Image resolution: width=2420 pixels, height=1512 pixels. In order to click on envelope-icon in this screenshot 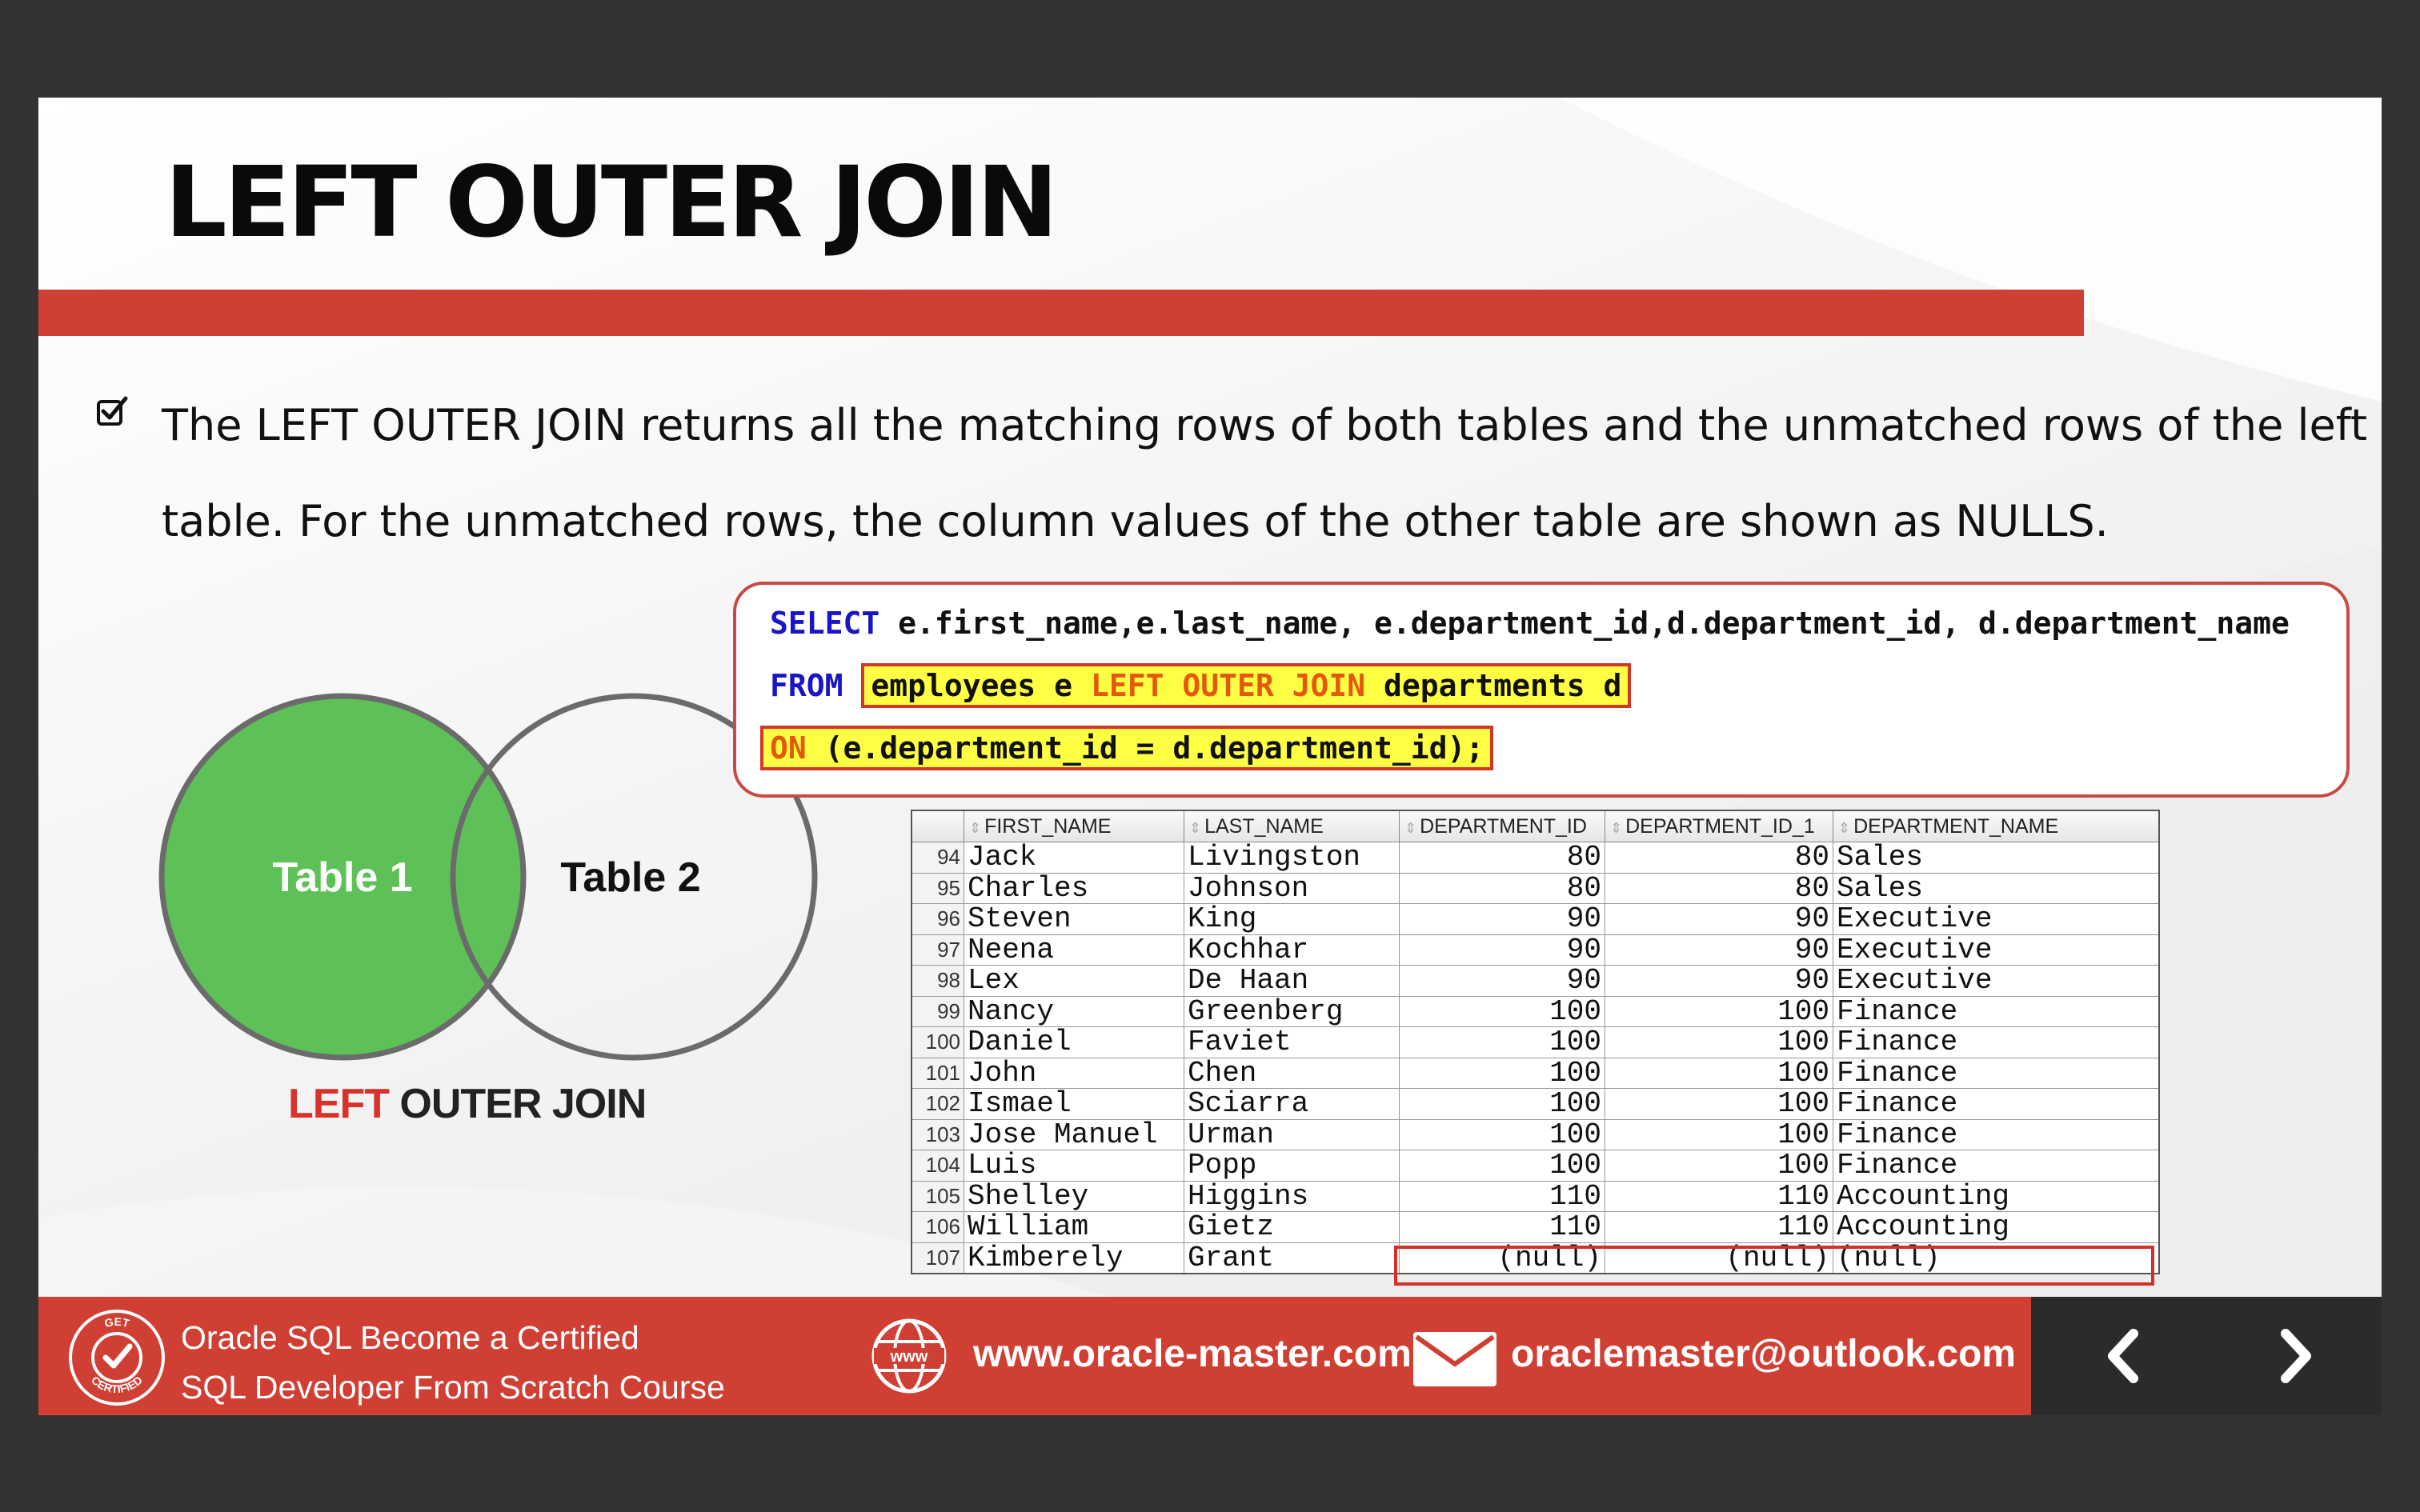, I will do `click(1454, 1359)`.